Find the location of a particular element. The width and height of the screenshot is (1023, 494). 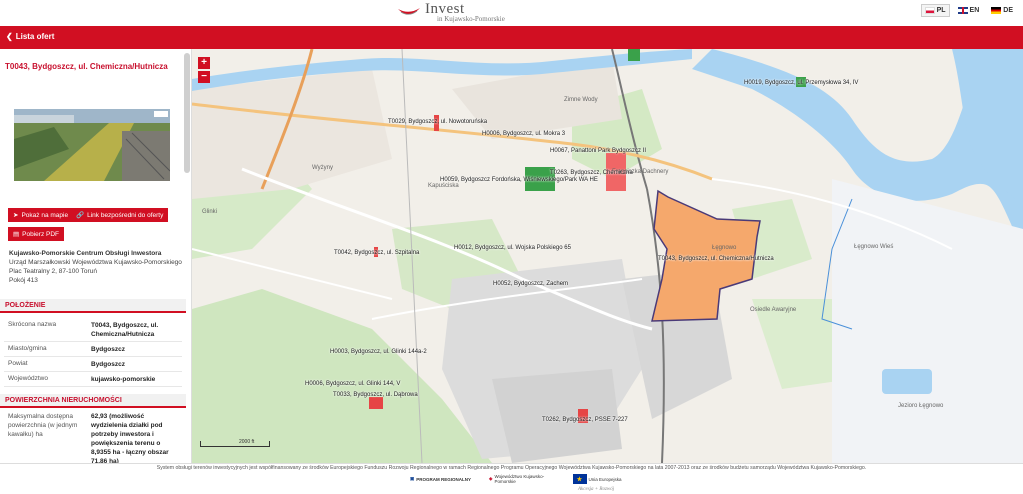

back-to-list-button: ❮ Lista ofert is located at coordinates (30, 36).